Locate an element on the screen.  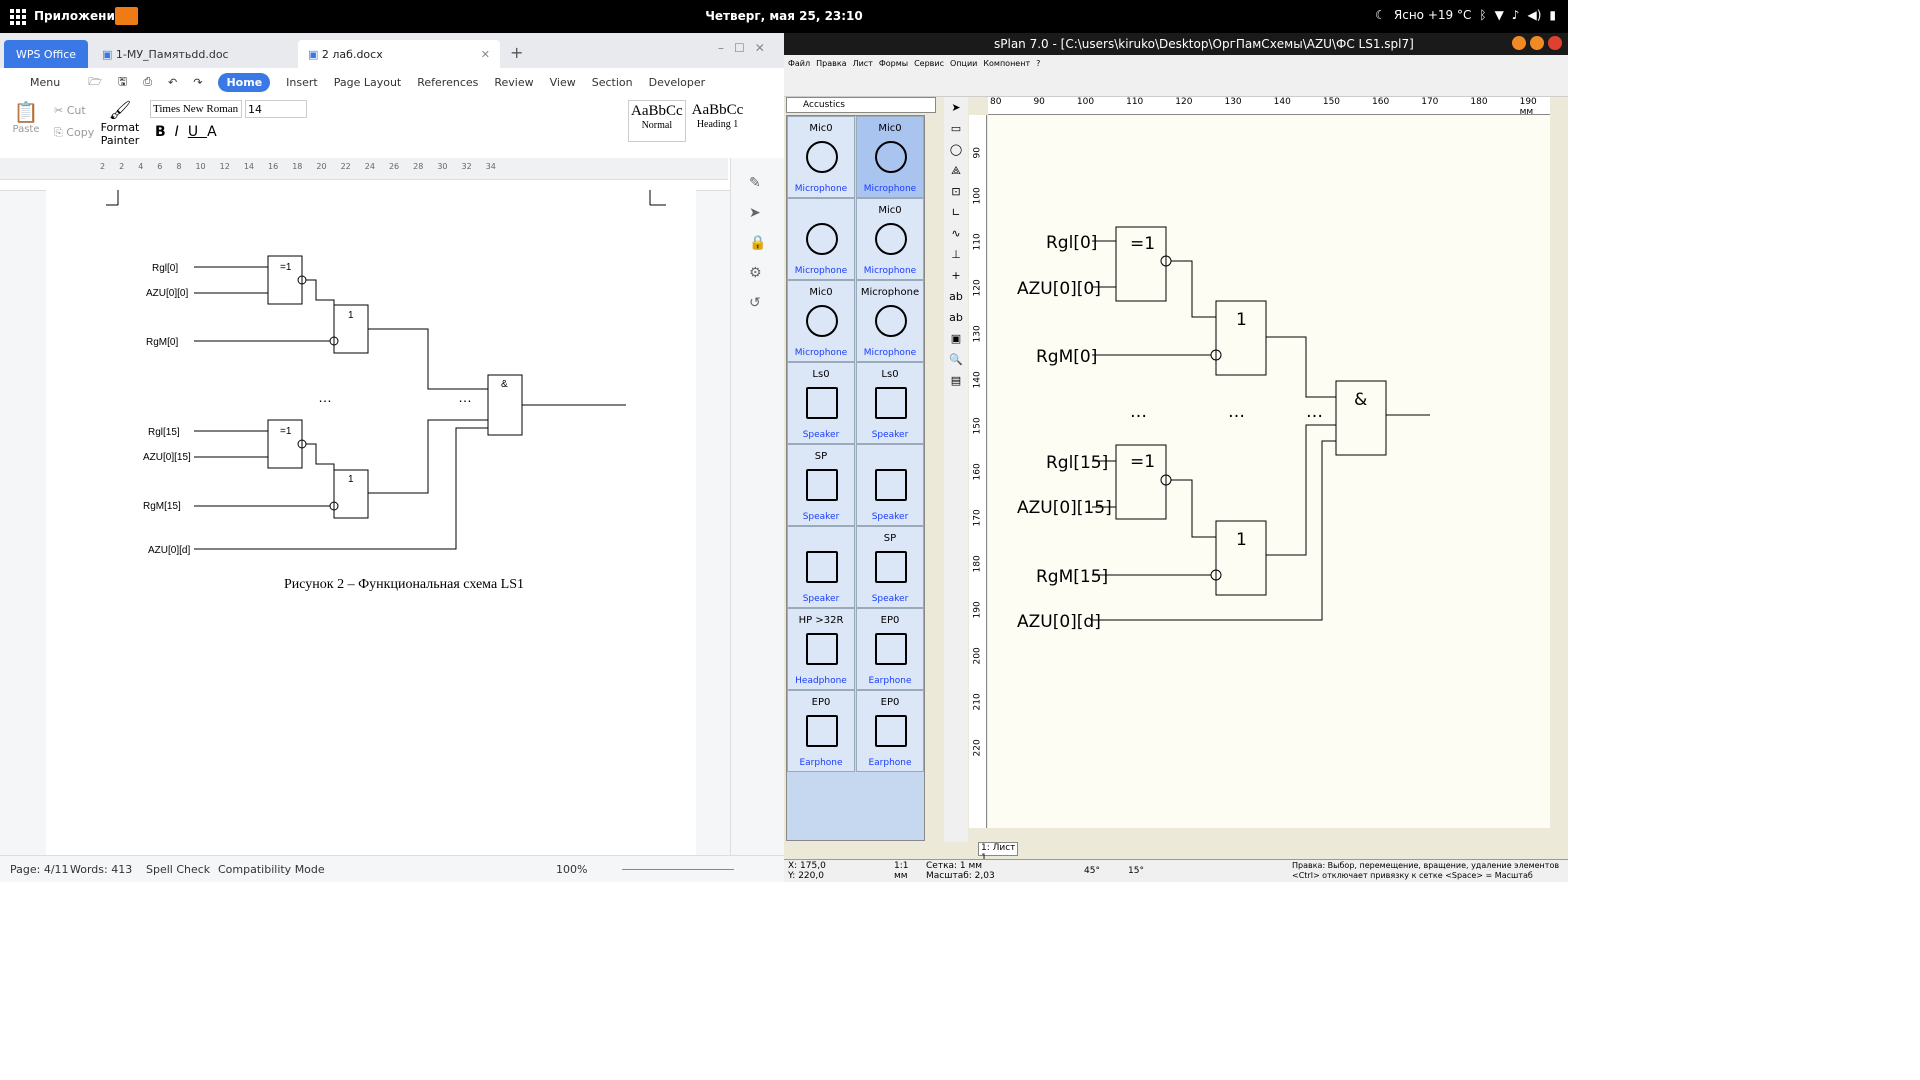
vruler-mark: 110 is located at coordinates (977, 242).